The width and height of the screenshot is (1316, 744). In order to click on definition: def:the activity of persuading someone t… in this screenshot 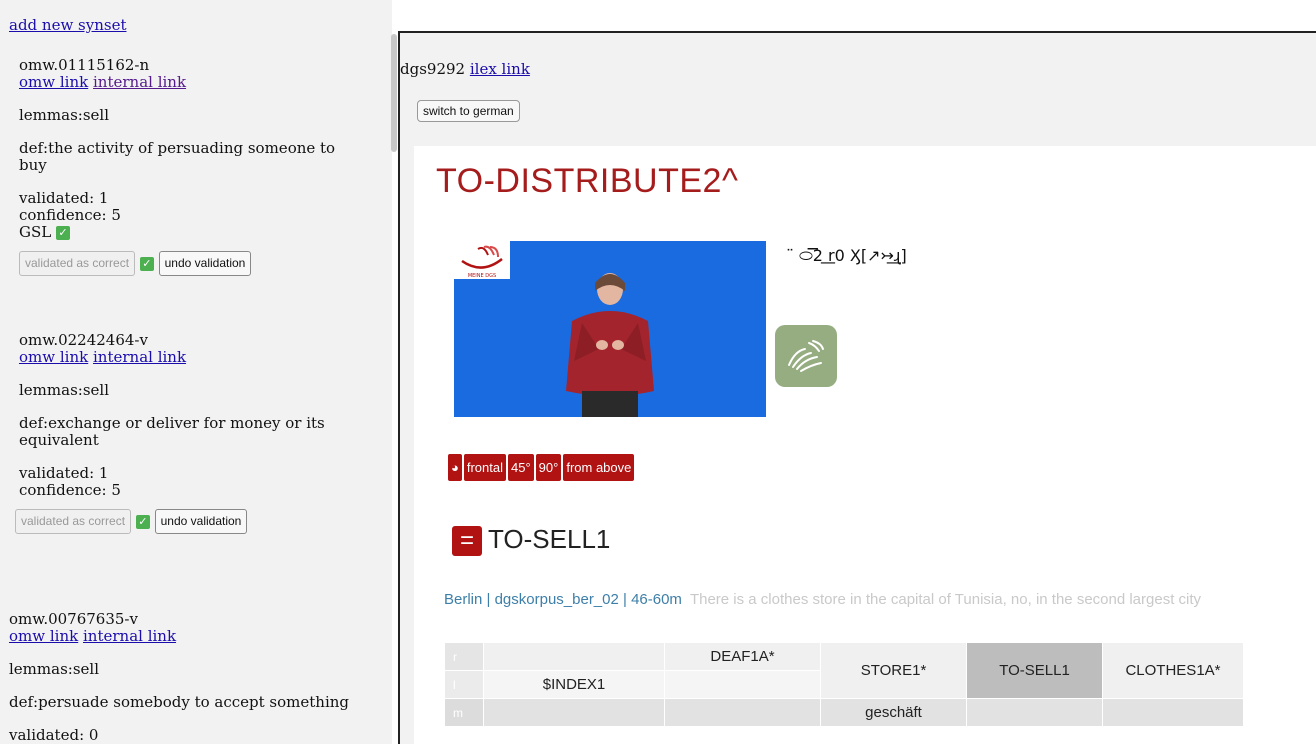, I will do `click(177, 156)`.